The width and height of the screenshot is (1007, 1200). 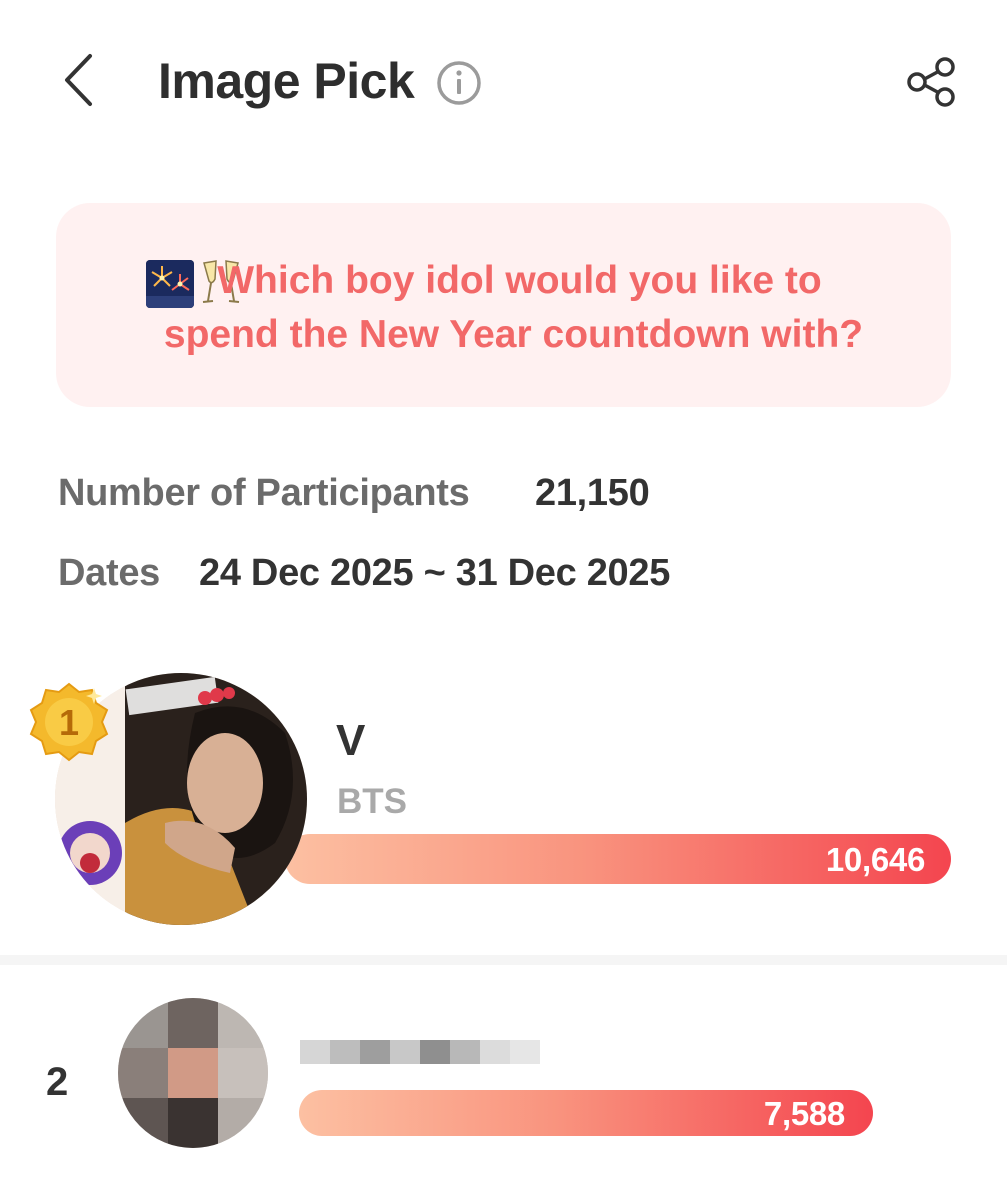 What do you see at coordinates (875, 859) in the screenshot?
I see `vote-count: 10,646` at bounding box center [875, 859].